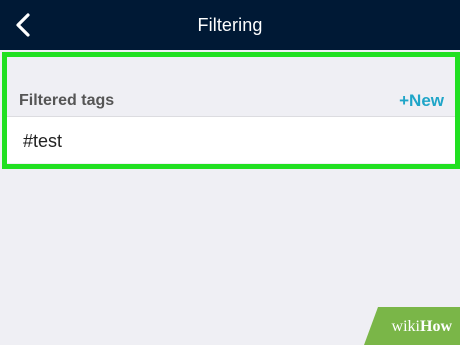 The image size is (460, 345). Describe the element at coordinates (67, 100) in the screenshot. I see `section-title: Filtered tags` at that location.